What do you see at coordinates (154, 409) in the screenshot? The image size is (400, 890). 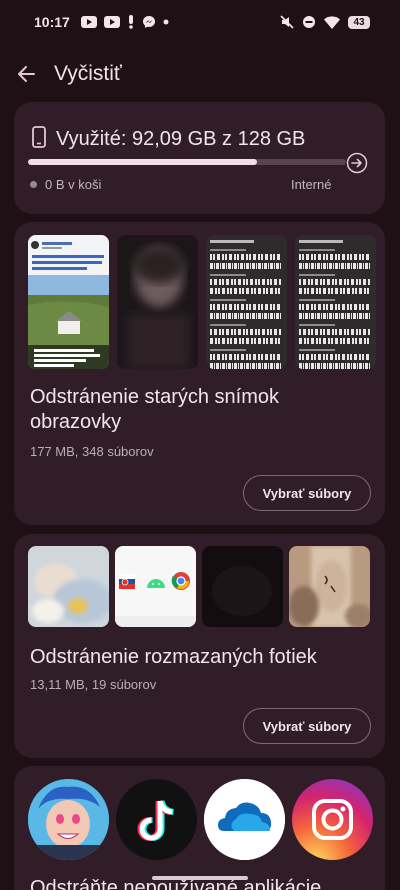 I see `old-screenshots-title: Odstránenie starých snímok obrazovky` at bounding box center [154, 409].